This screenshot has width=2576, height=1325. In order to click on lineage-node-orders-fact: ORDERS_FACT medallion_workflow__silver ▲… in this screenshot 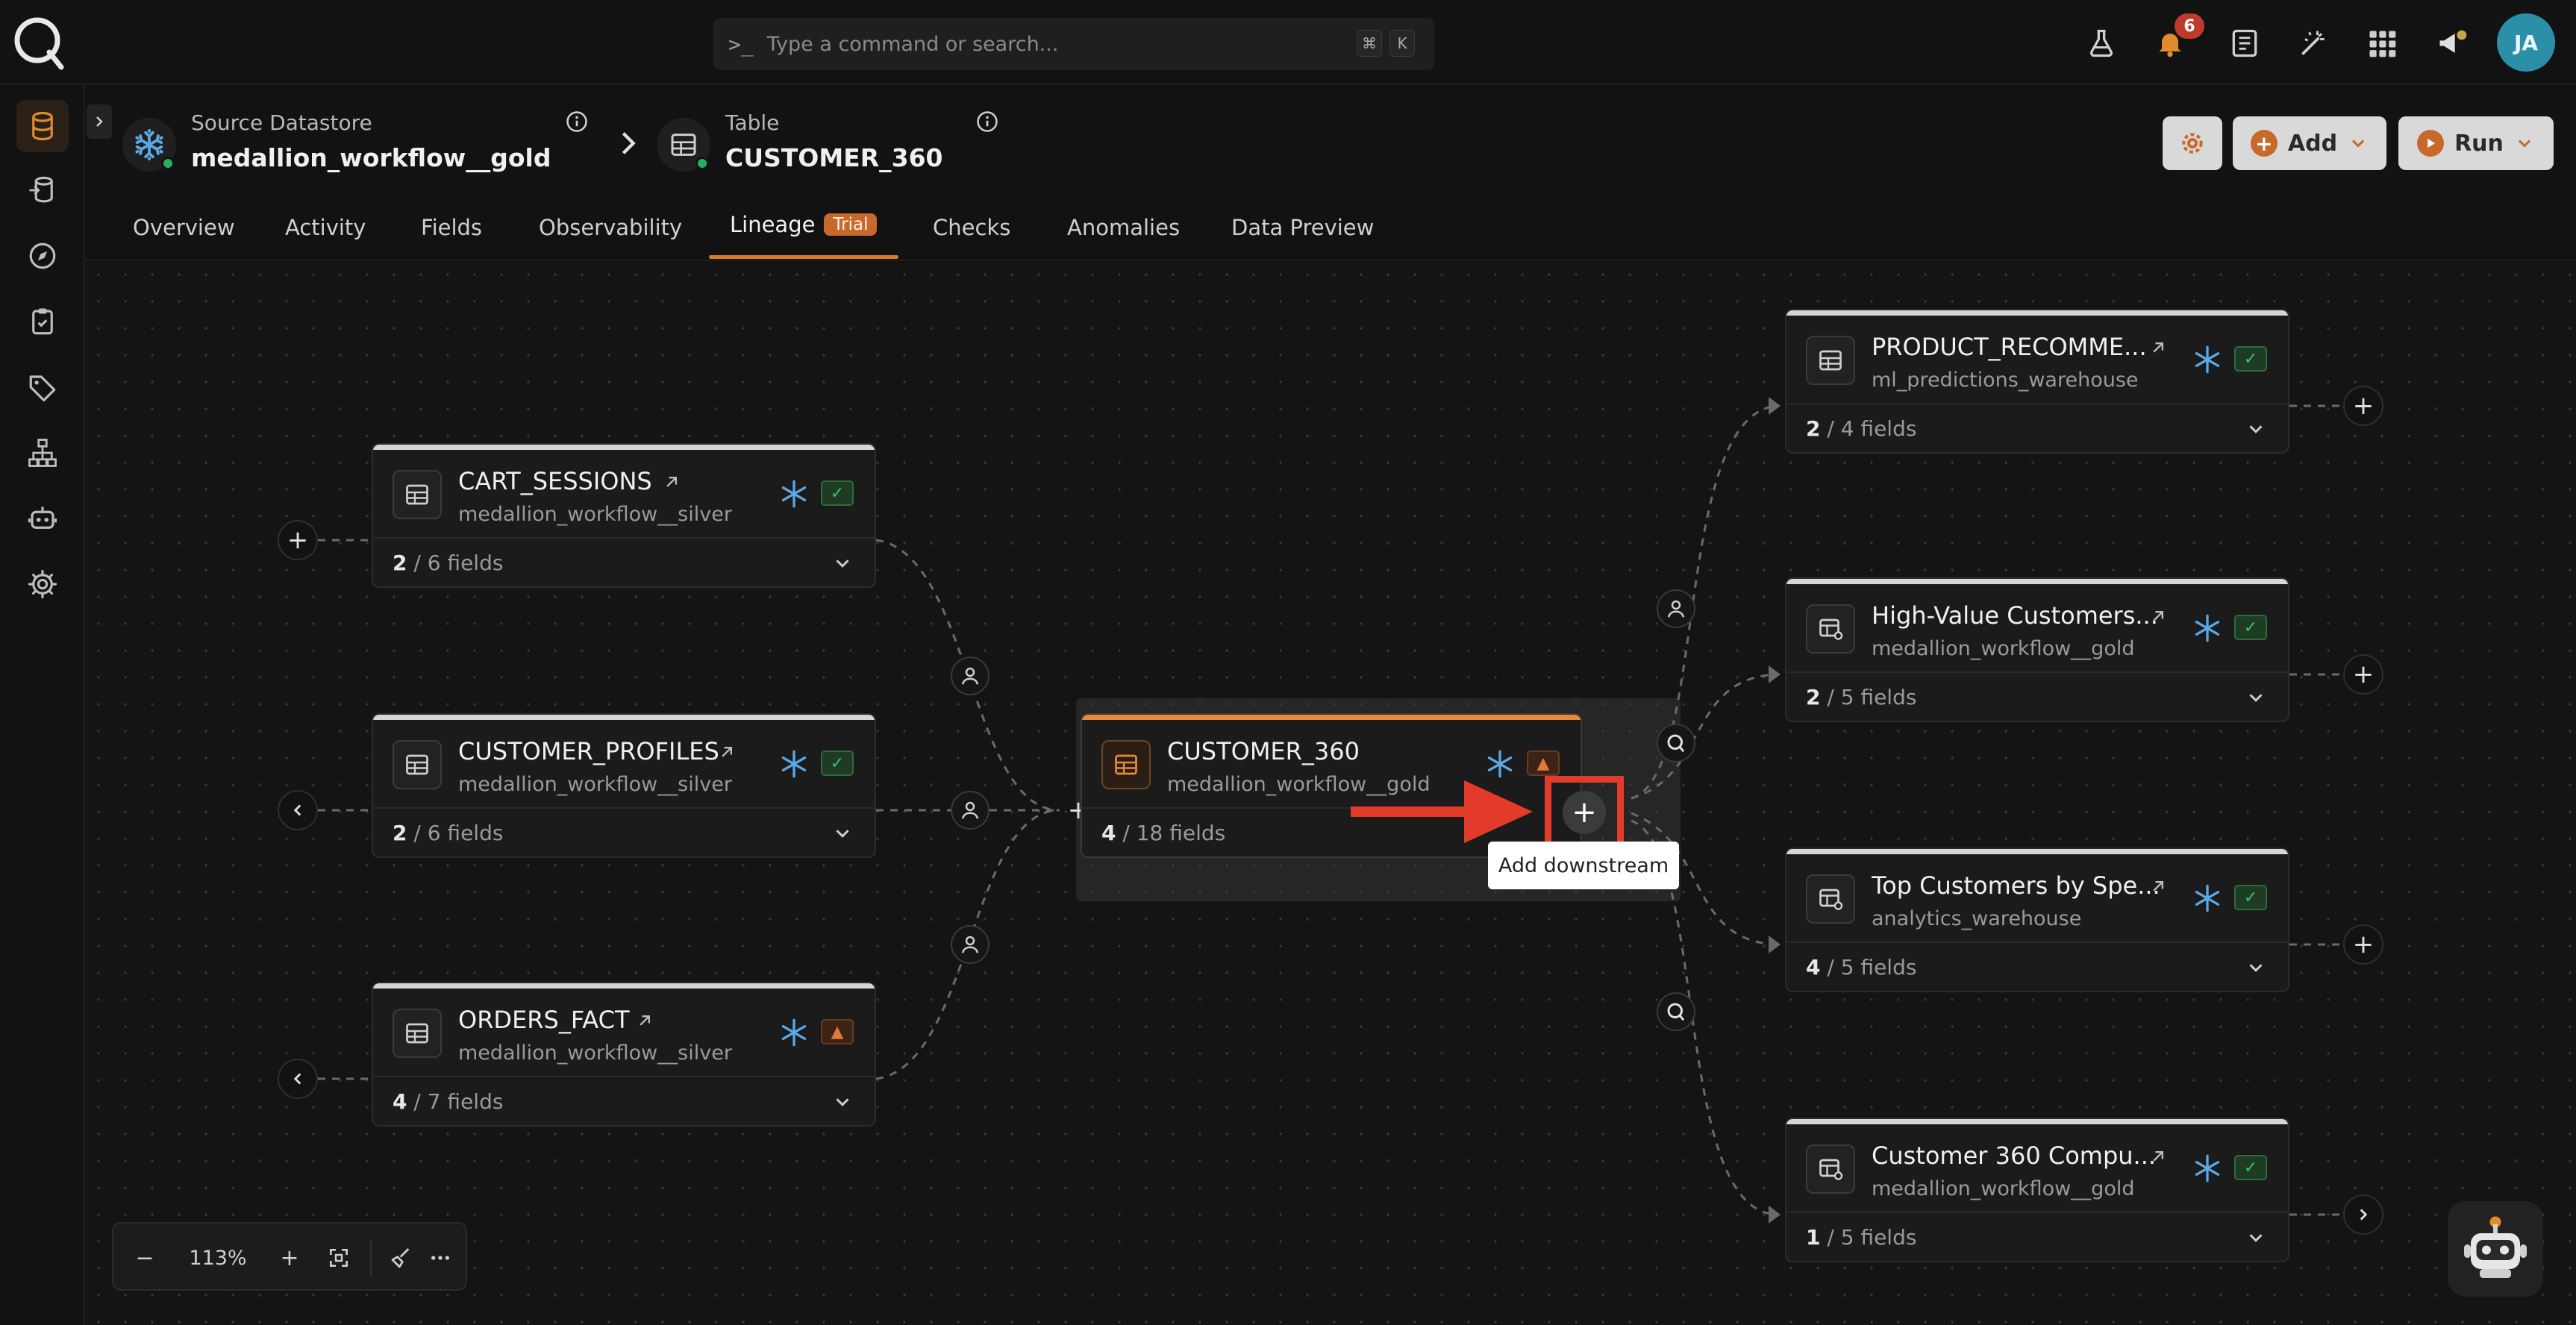, I will do `click(624, 1054)`.